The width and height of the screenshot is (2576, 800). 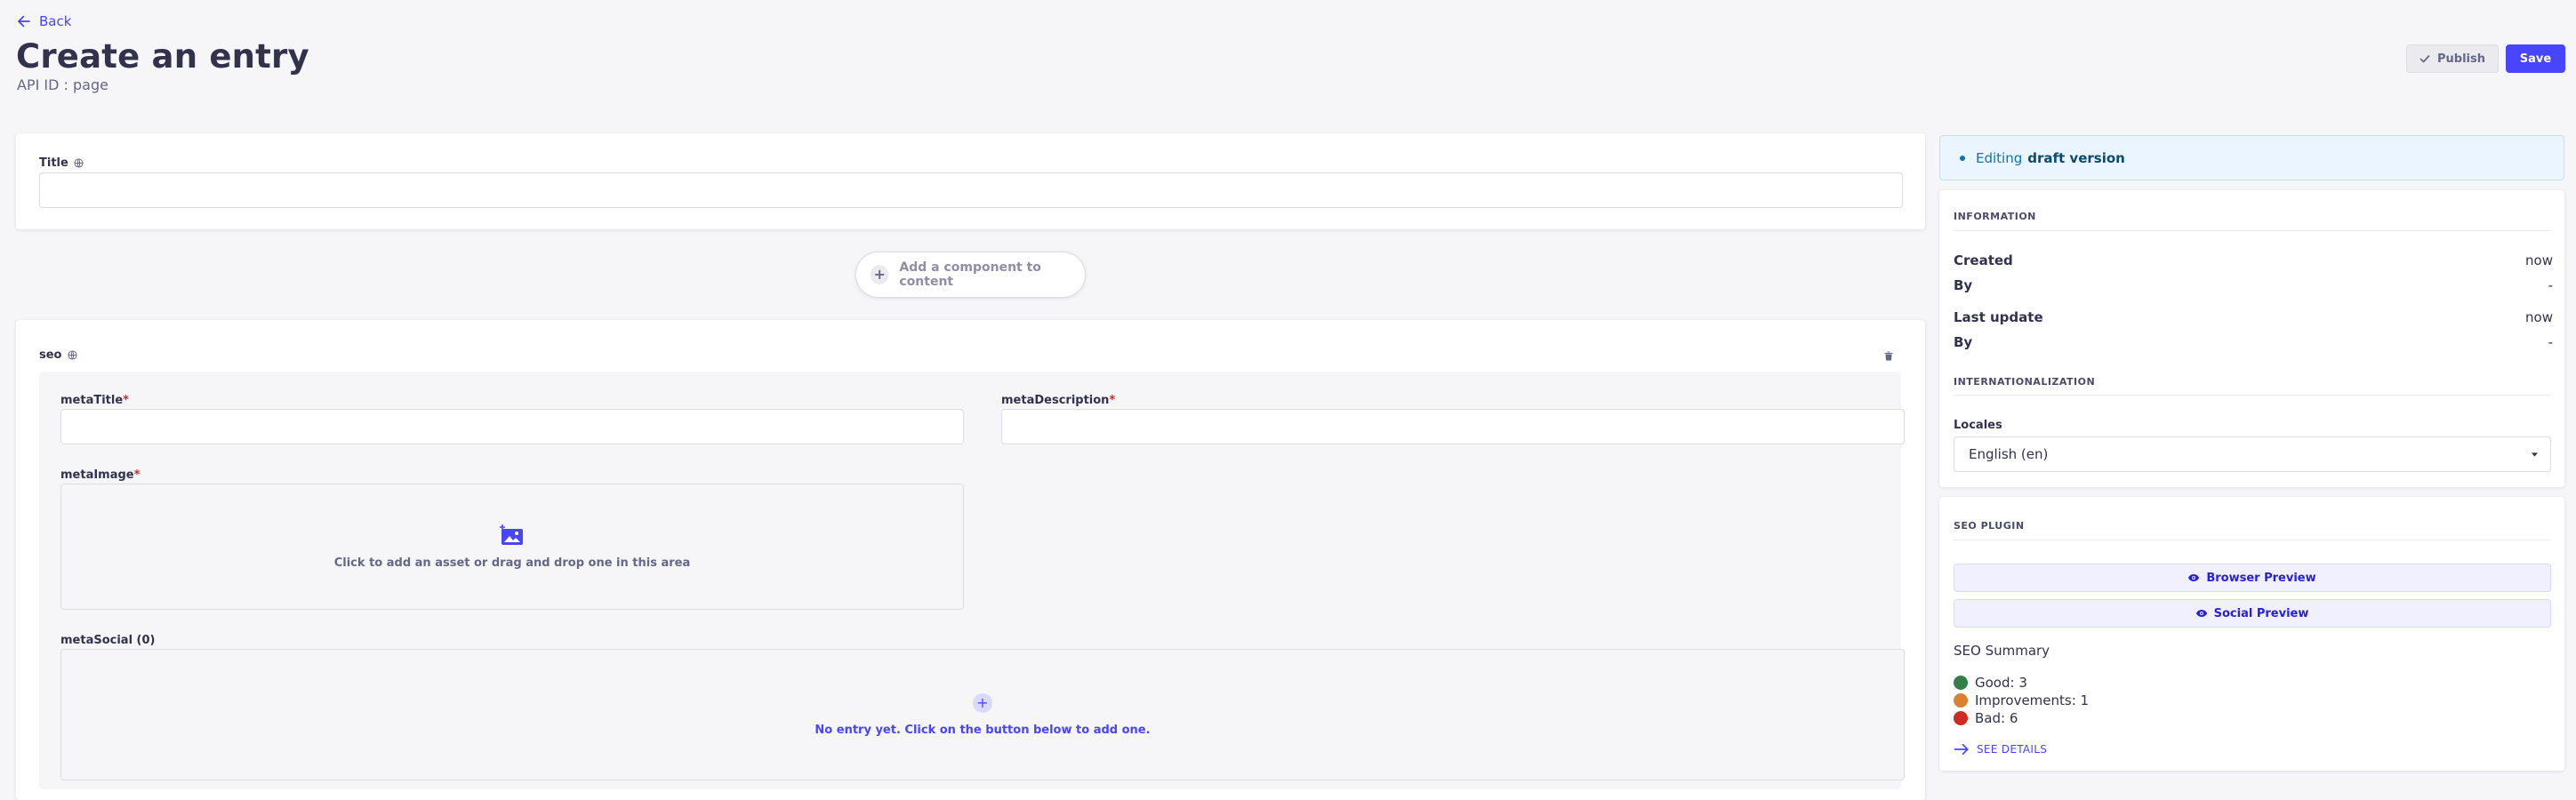 I want to click on i18n-title: INTERNATIONALIZATION, so click(x=2025, y=382).